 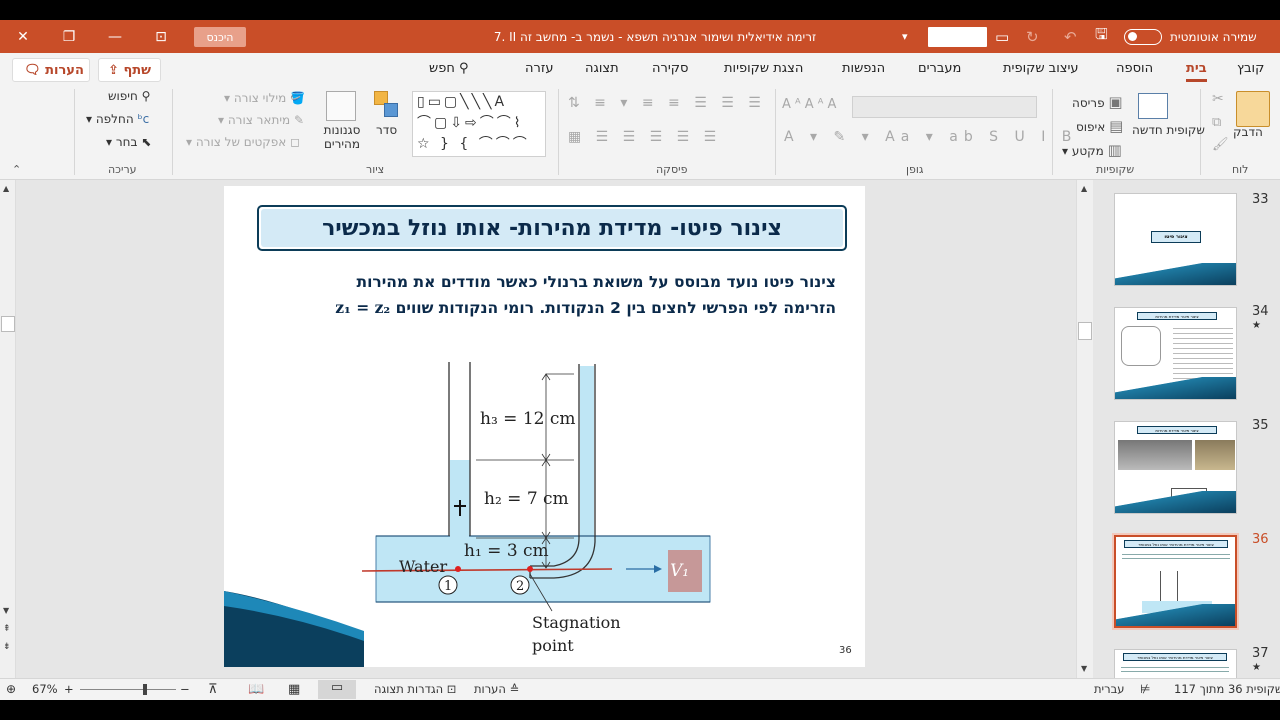 I want to click on collapse-ribbon-icon: ⌃, so click(x=16, y=169).